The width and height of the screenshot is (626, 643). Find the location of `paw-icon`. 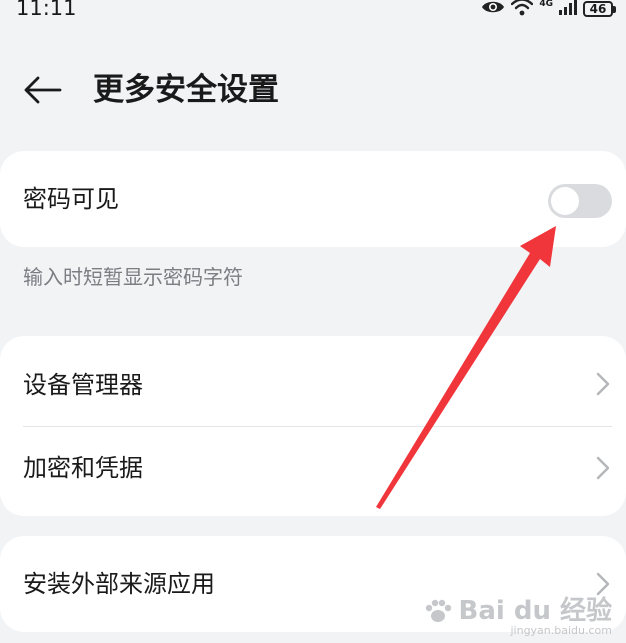

paw-icon is located at coordinates (438, 610).